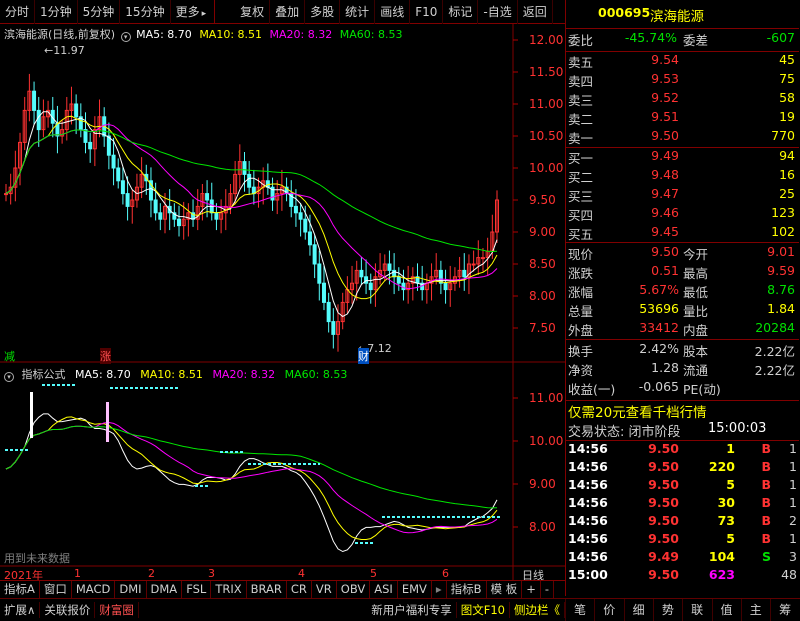 This screenshot has height=621, width=800. What do you see at coordinates (267, 589) in the screenshot?
I see `tab-brar: BRAR` at bounding box center [267, 589].